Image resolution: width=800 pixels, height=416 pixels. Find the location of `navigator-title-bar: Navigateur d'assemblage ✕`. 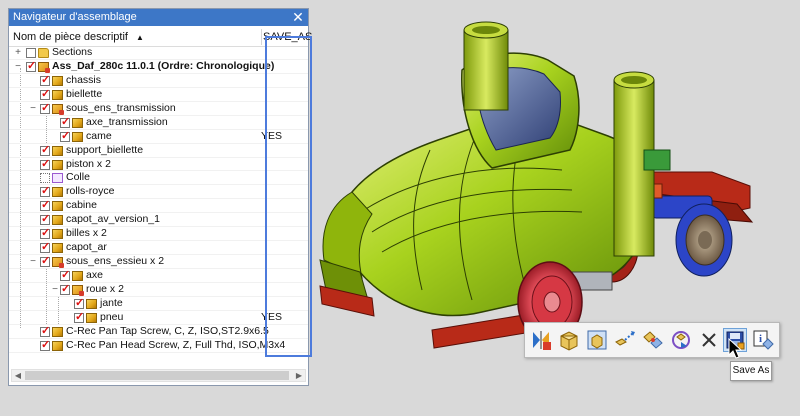

navigator-title-bar: Navigateur d'assemblage ✕ is located at coordinates (158, 17).